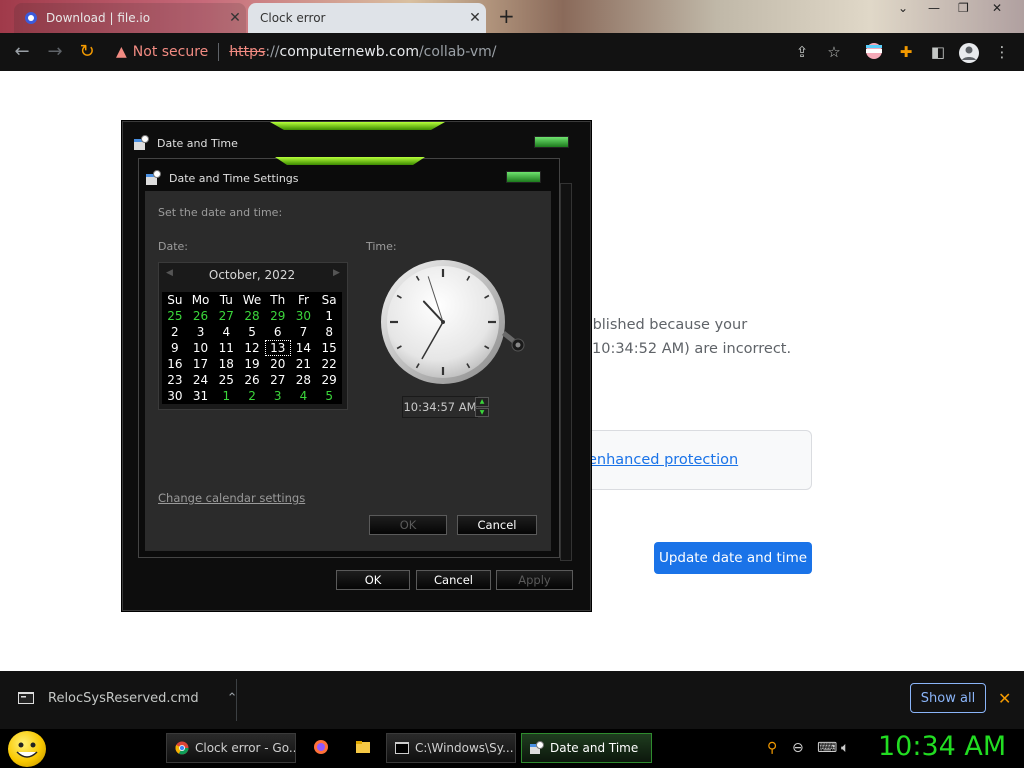 Image resolution: width=1024 pixels, height=771 pixels. Describe the element at coordinates (802, 52) in the screenshot. I see `share-icon: ⇪` at that location.